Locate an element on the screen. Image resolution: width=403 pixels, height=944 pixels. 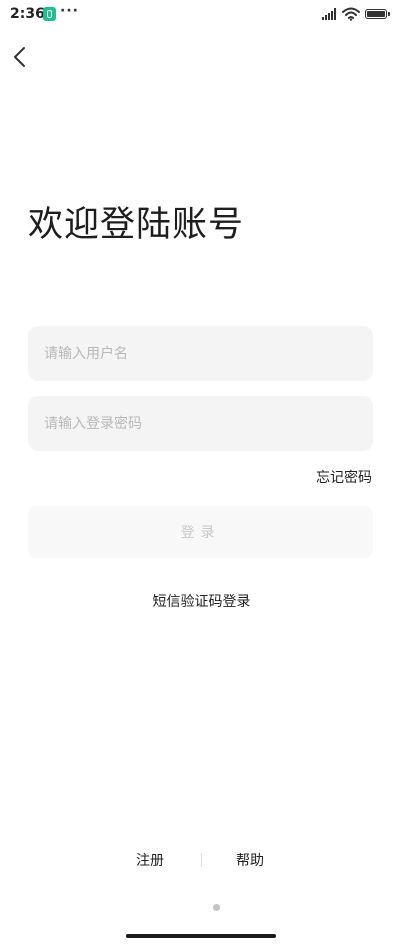
help-link: 帮助 is located at coordinates (250, 860).